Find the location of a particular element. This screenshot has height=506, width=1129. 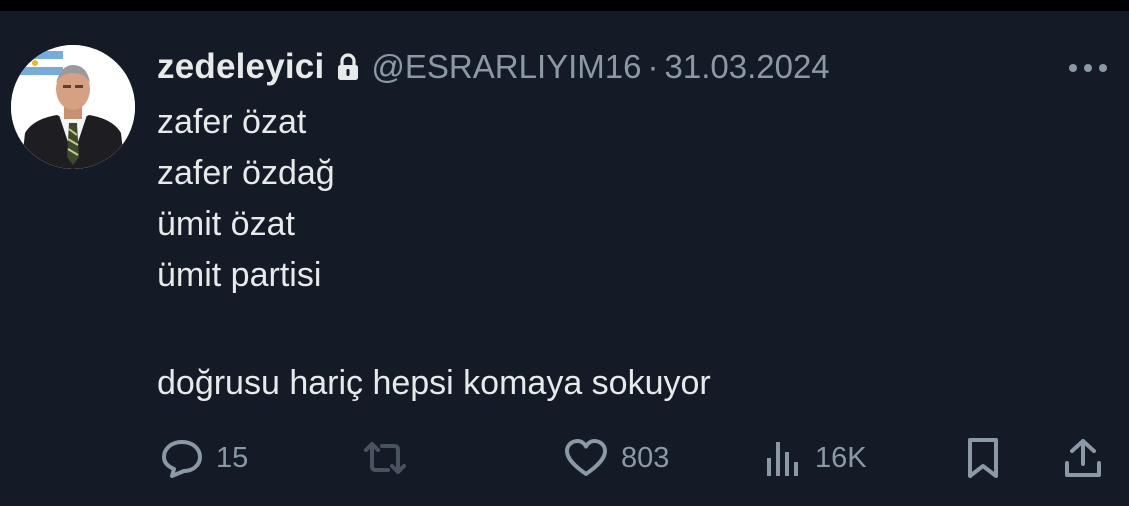

more-icon is located at coordinates (1088, 67).